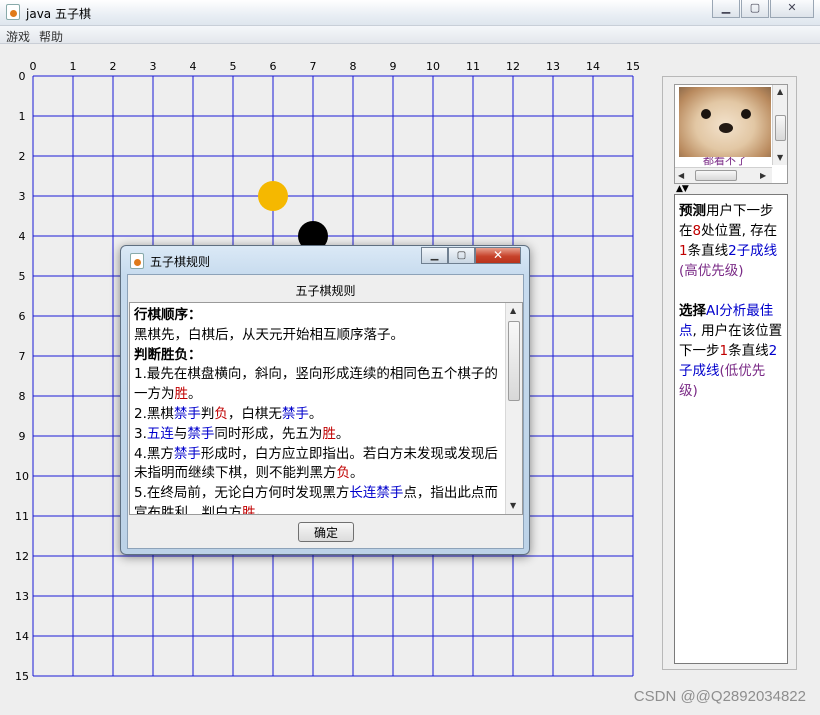 The image size is (820, 715). I want to click on avatar-vertical-scrollbar: ▲ ▼, so click(779, 125).